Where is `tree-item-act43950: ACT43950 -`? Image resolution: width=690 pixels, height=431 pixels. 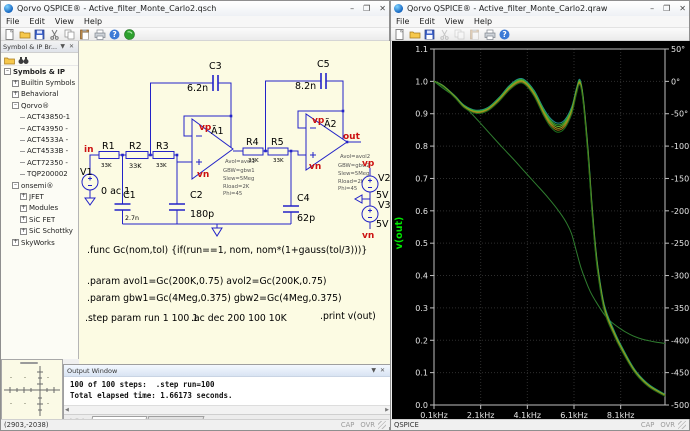 tree-item-act43950: ACT43950 - is located at coordinates (39, 128).